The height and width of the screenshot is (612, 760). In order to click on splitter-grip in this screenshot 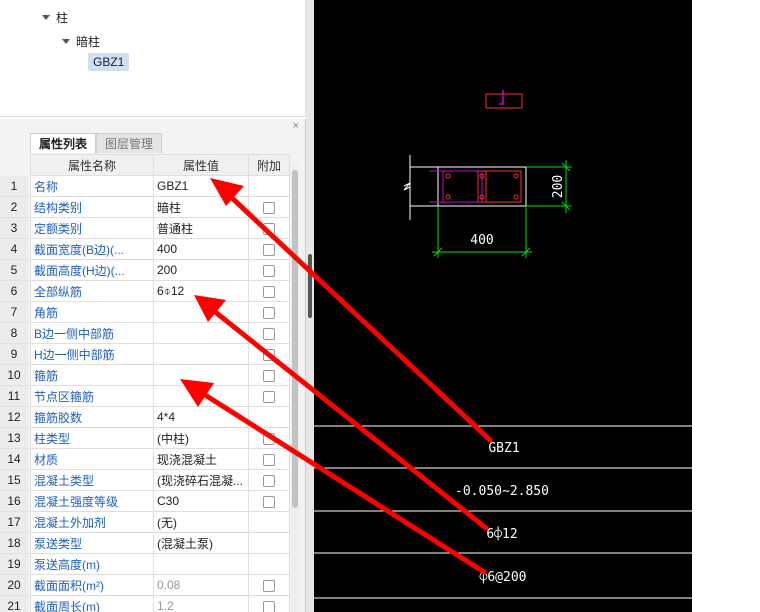, I will do `click(310, 286)`.